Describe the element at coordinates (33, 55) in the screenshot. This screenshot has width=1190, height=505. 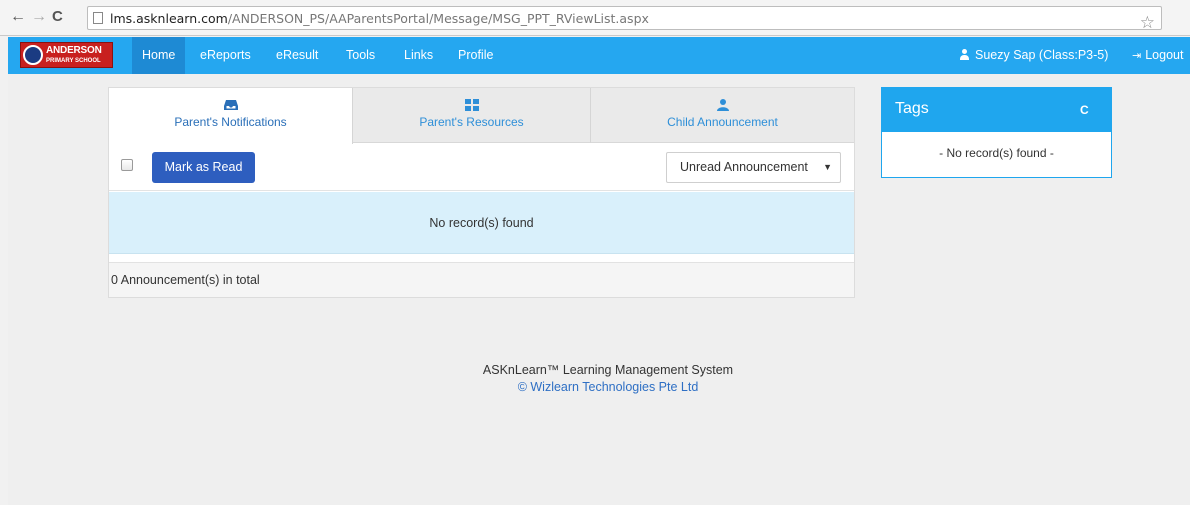
I see `school-emblem-icon` at that location.